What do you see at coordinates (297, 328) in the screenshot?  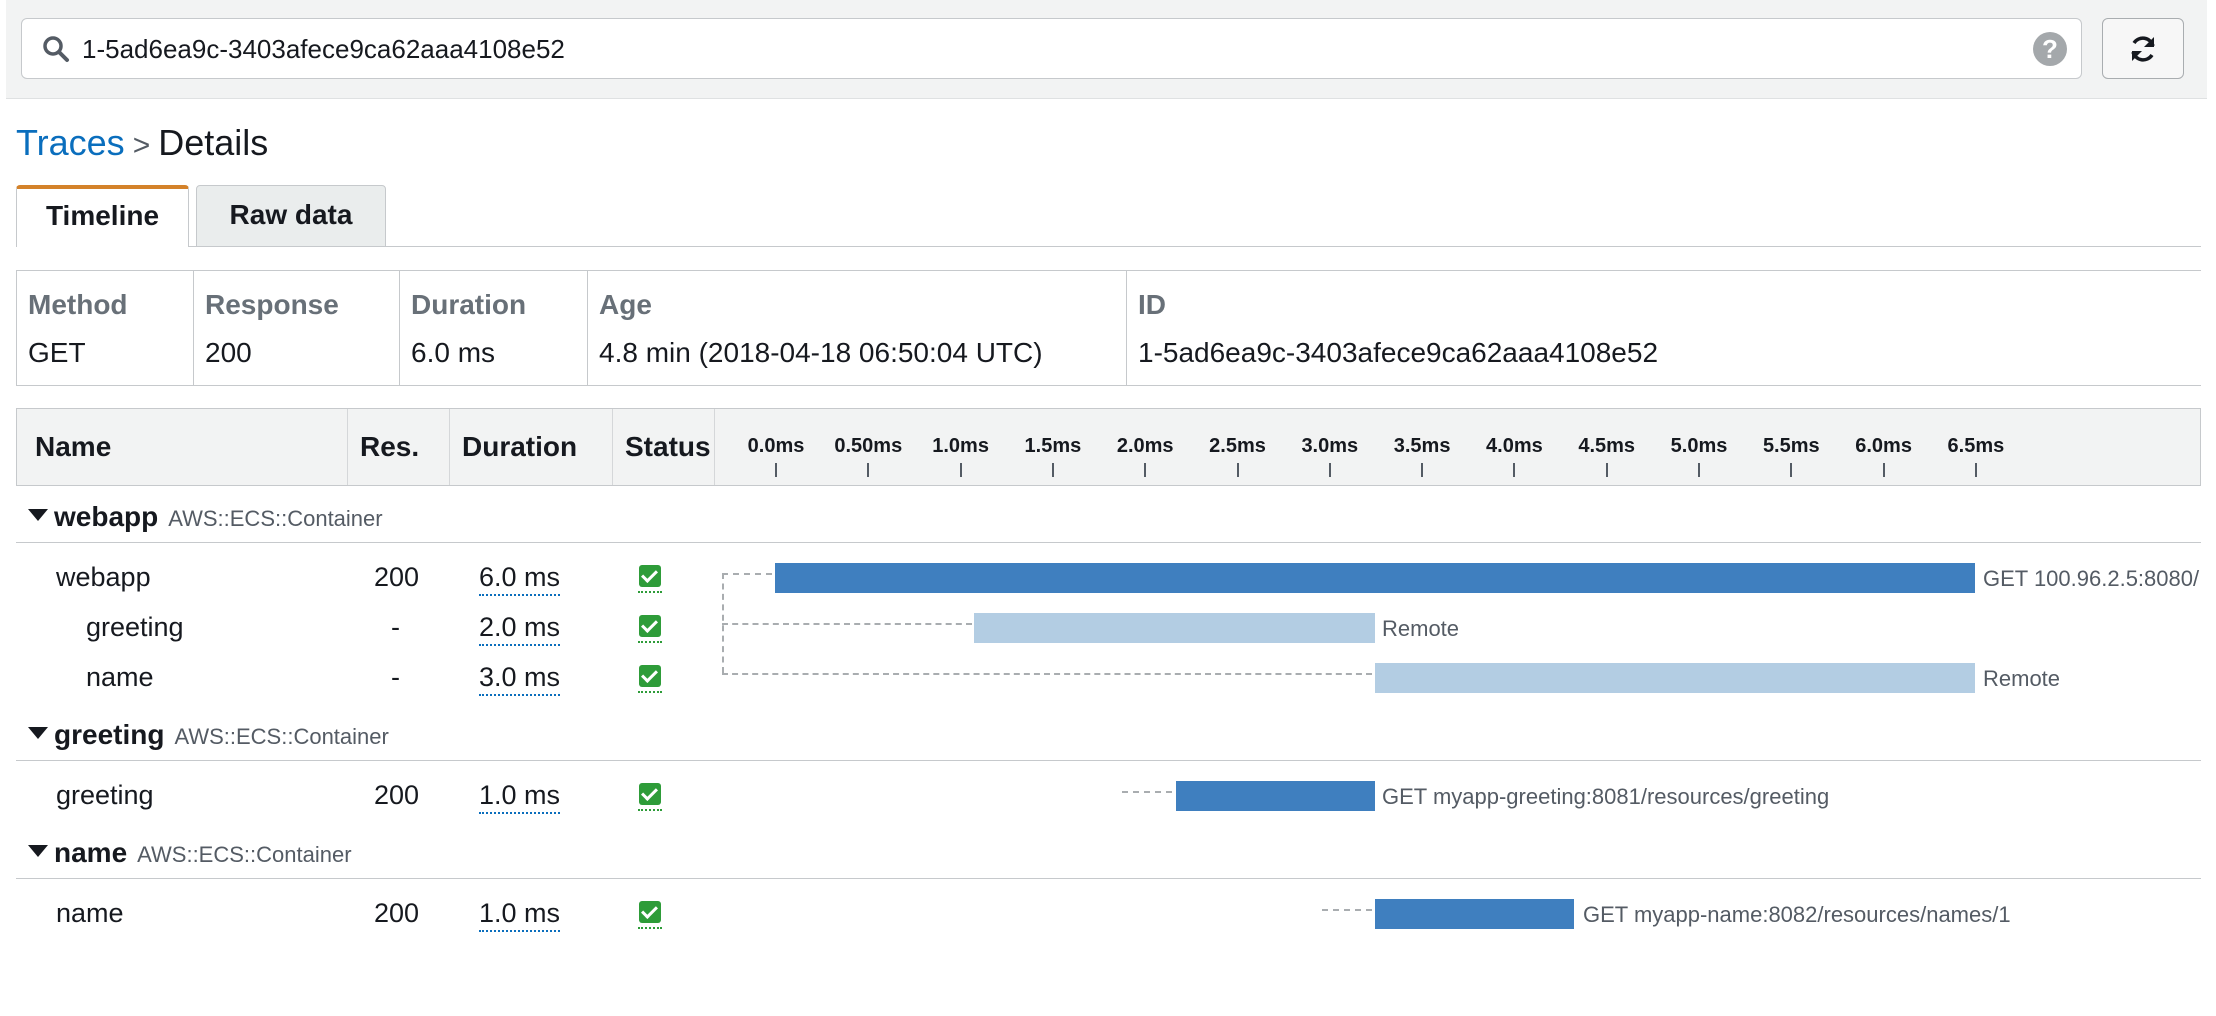 I see `summary-response: Response 200` at bounding box center [297, 328].